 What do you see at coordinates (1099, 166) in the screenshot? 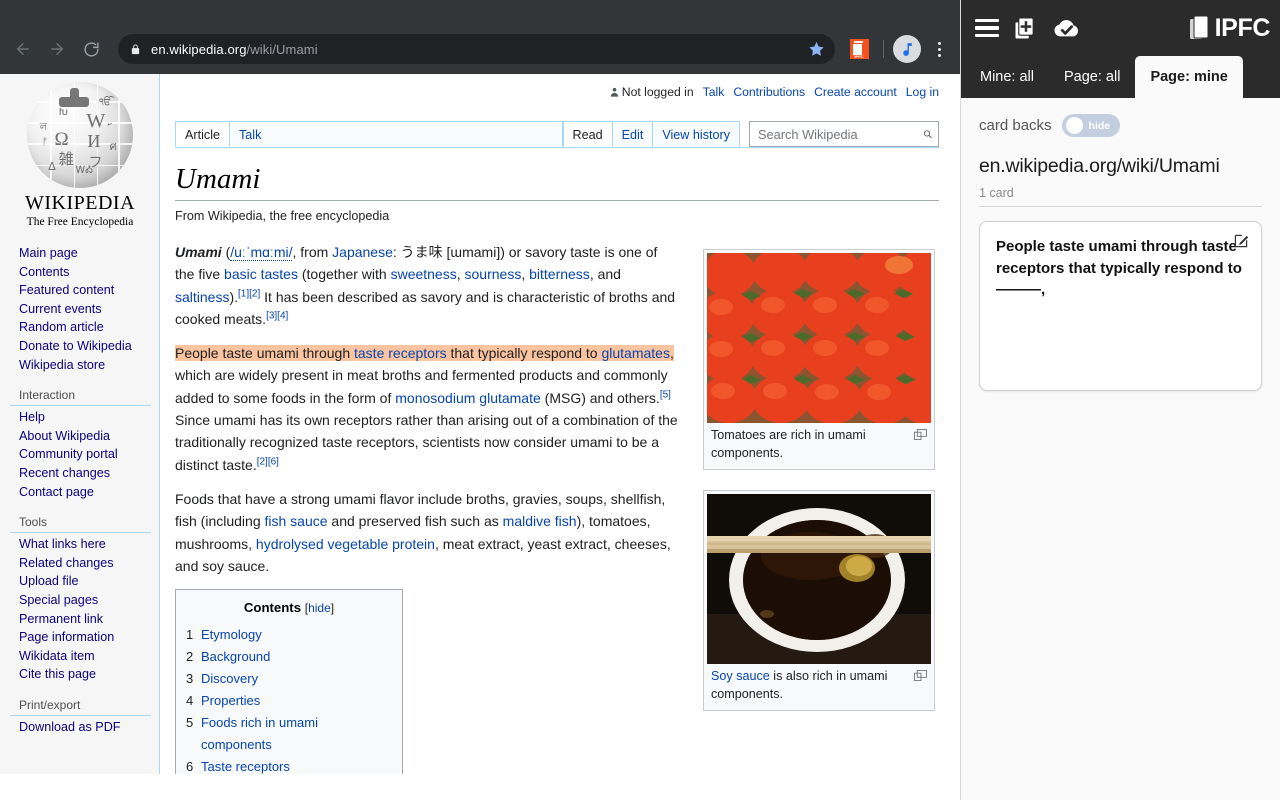
I see `ipfc-page-url: en.wikipedia.org/wiki/Umami` at bounding box center [1099, 166].